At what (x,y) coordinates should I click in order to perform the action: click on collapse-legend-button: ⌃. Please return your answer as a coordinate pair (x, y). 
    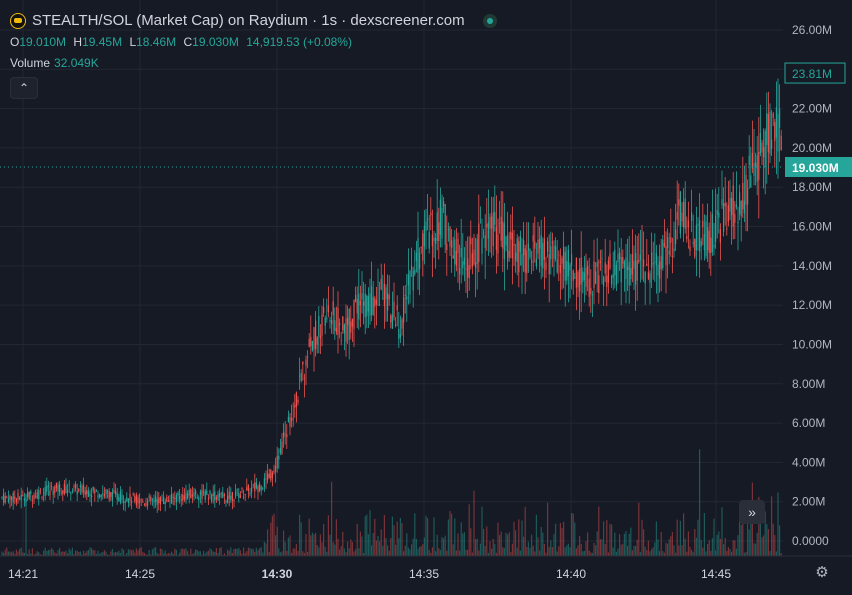
    Looking at the image, I should click on (24, 88).